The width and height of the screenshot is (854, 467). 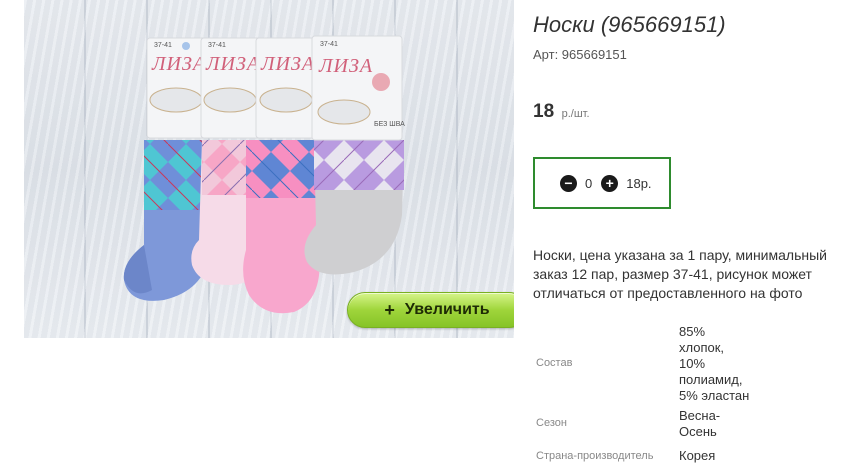 I want to click on spec-label-country: Страна-производитель, so click(x=595, y=456).